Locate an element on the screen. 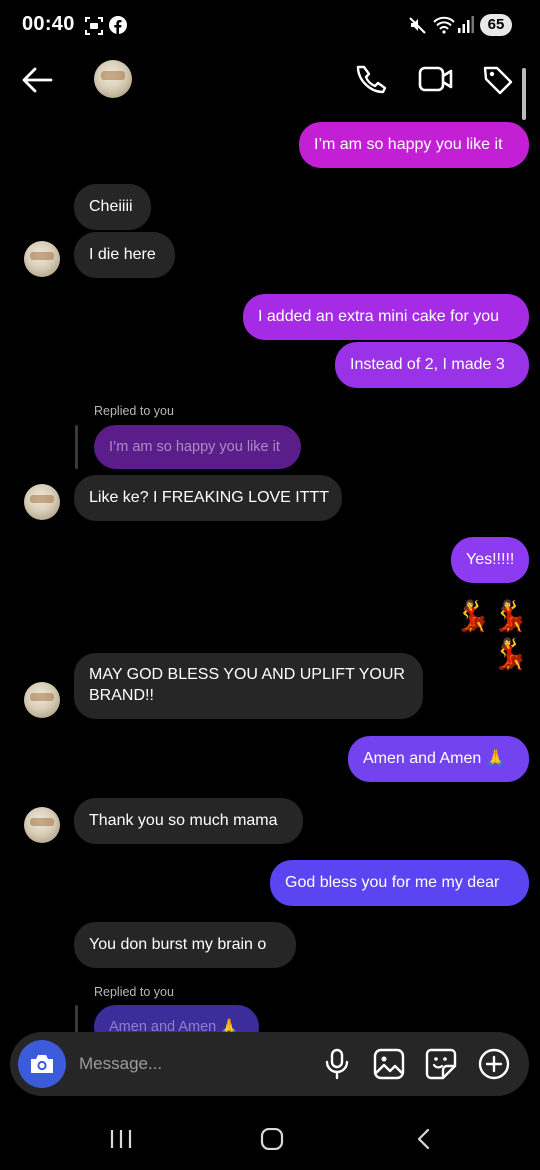 This screenshot has width=540, height=1170. chat-header is located at coordinates (270, 82).